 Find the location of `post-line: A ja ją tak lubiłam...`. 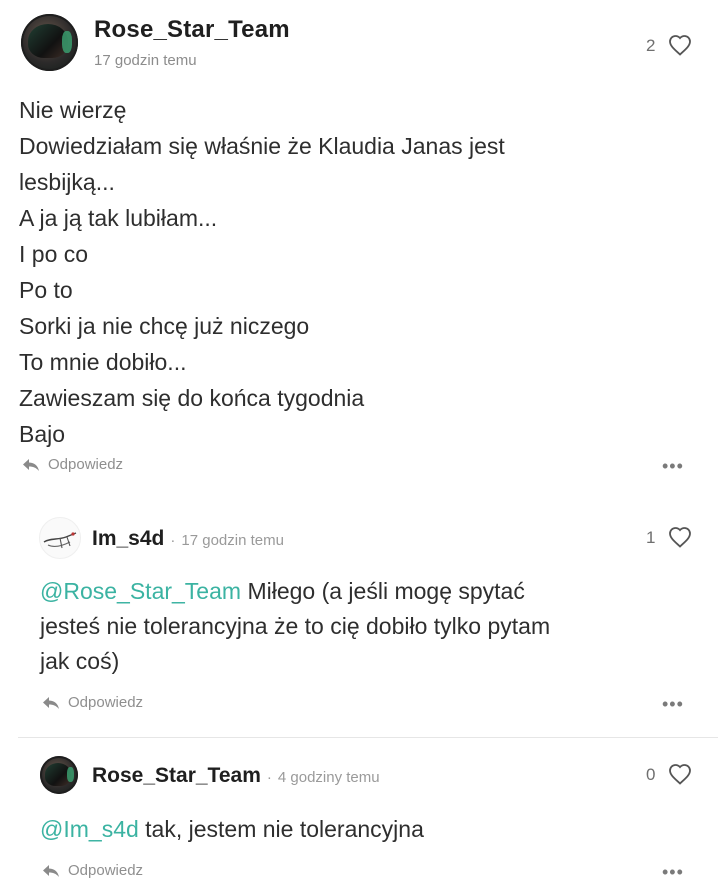

post-line: A ja ją tak lubiłam... is located at coordinates (118, 218).